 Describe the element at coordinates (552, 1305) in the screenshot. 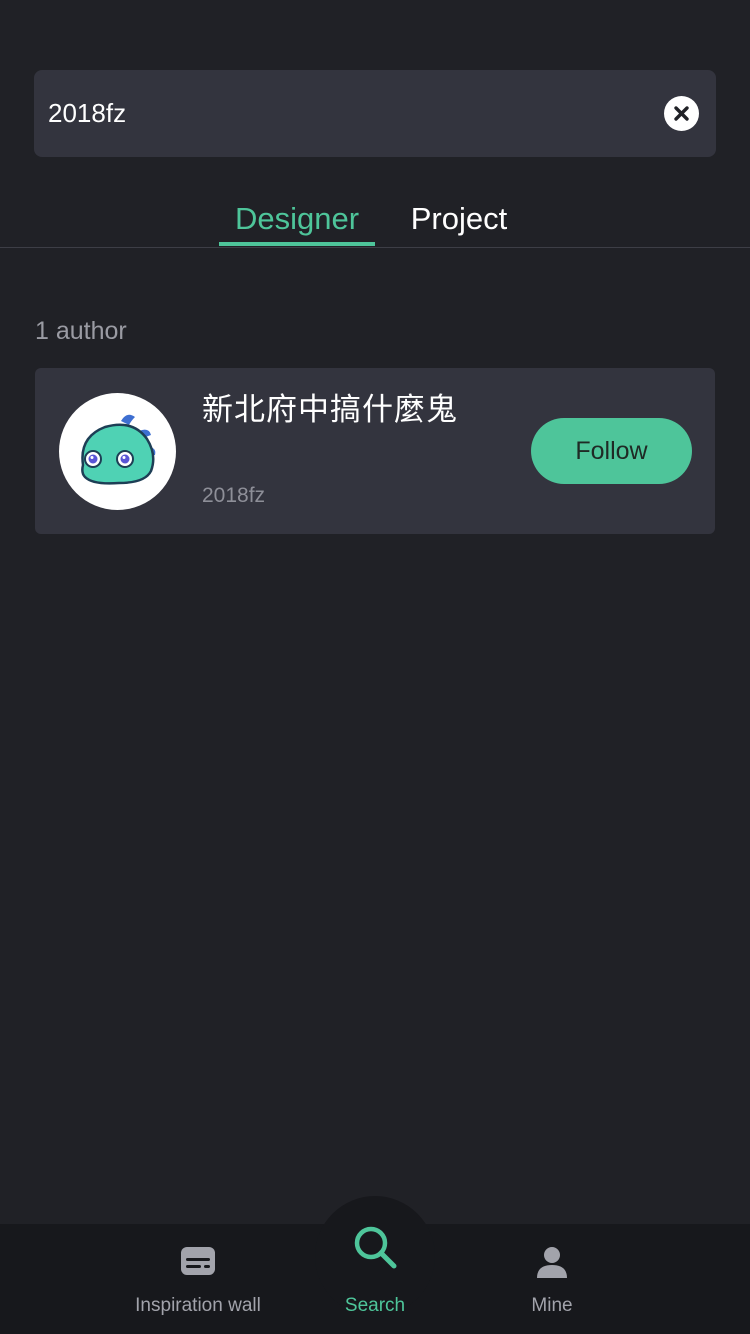

I see `nav-label-mine: Mine` at that location.